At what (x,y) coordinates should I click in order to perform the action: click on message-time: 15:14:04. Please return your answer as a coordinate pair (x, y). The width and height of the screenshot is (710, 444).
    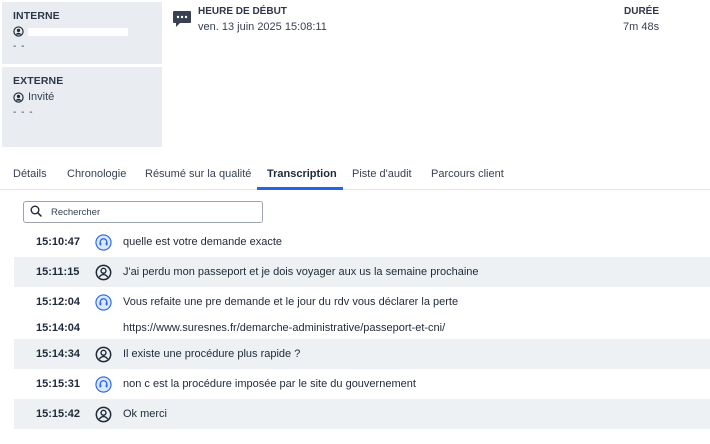
    Looking at the image, I should click on (58, 328).